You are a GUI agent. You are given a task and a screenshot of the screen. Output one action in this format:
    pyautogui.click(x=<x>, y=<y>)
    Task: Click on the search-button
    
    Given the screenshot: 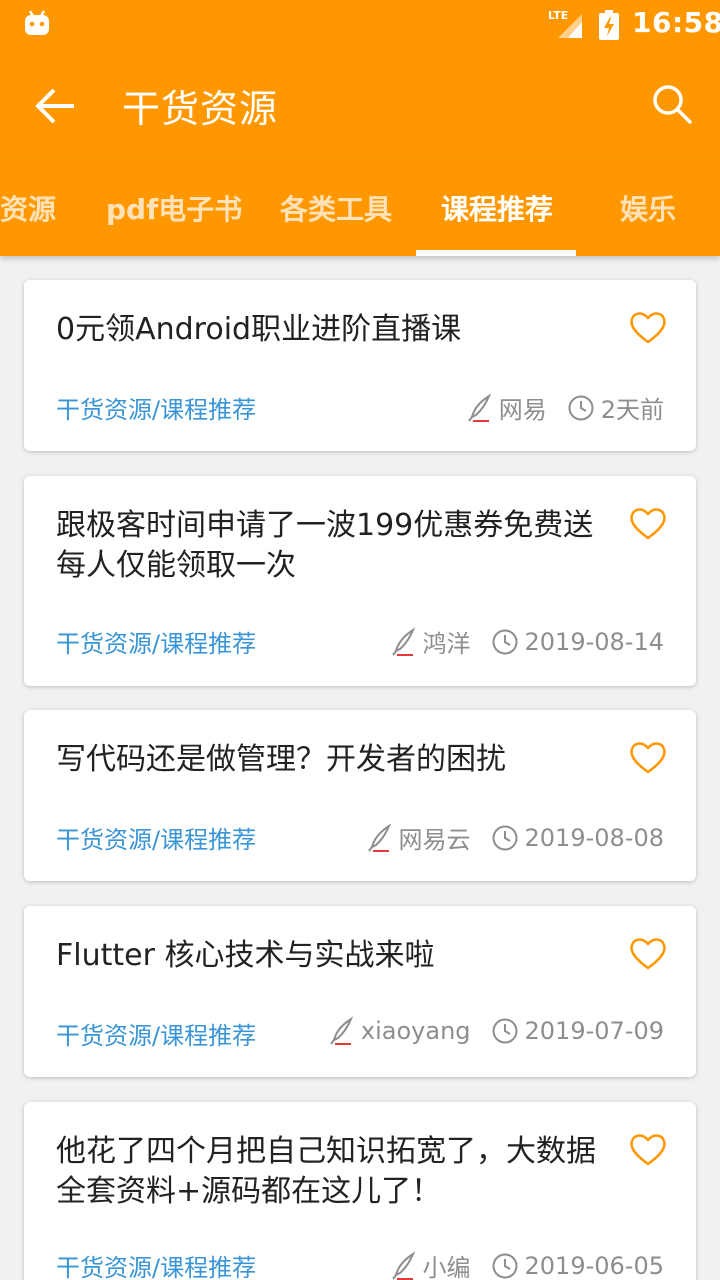 What is the action you would take?
    pyautogui.click(x=672, y=104)
    